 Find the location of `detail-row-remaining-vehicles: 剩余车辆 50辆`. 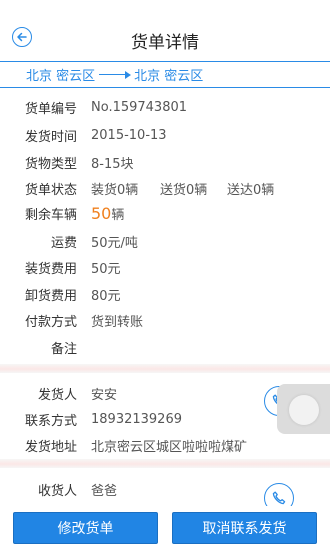

detail-row-remaining-vehicles: 剩余车辆 50辆 is located at coordinates (165, 213).